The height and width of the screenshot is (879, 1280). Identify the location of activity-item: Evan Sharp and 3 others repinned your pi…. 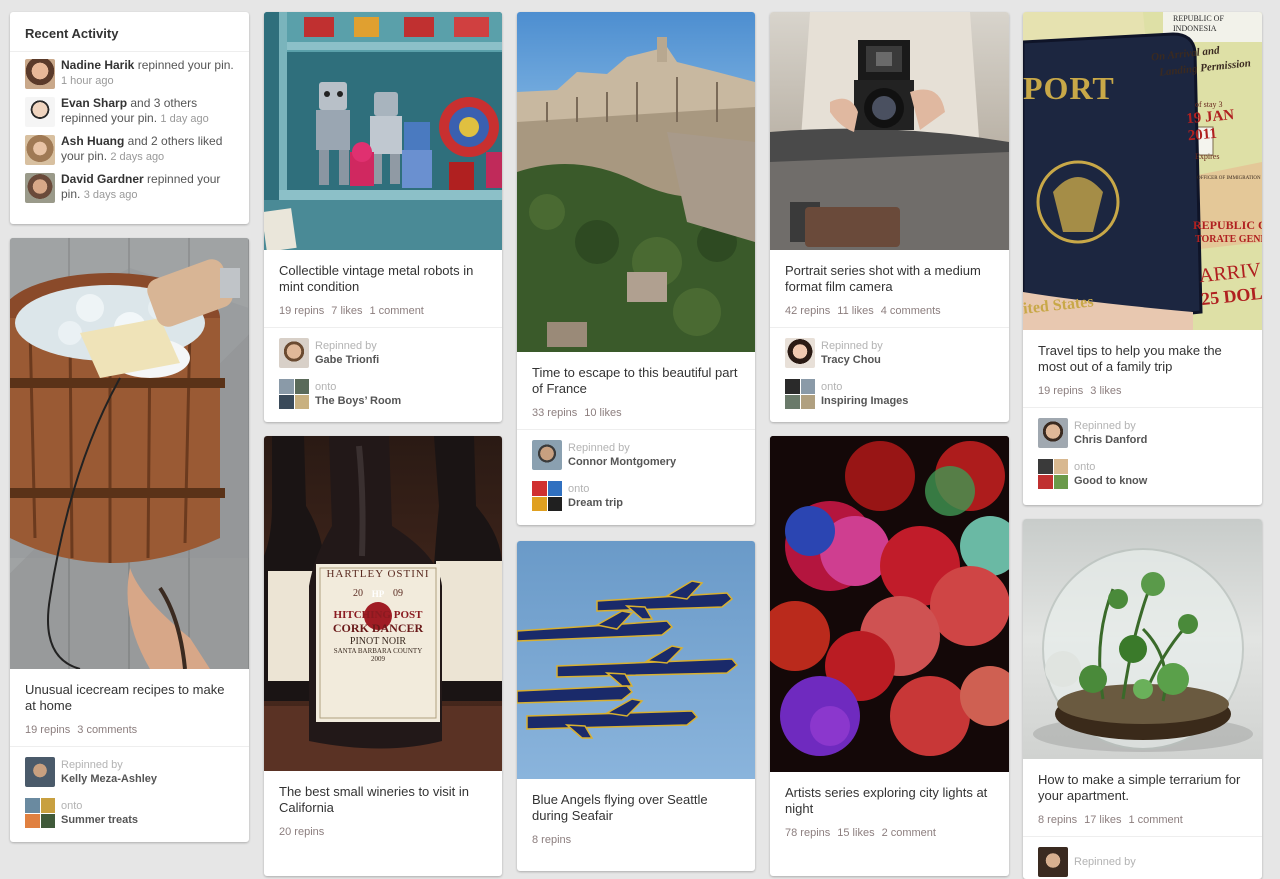
(129, 111).